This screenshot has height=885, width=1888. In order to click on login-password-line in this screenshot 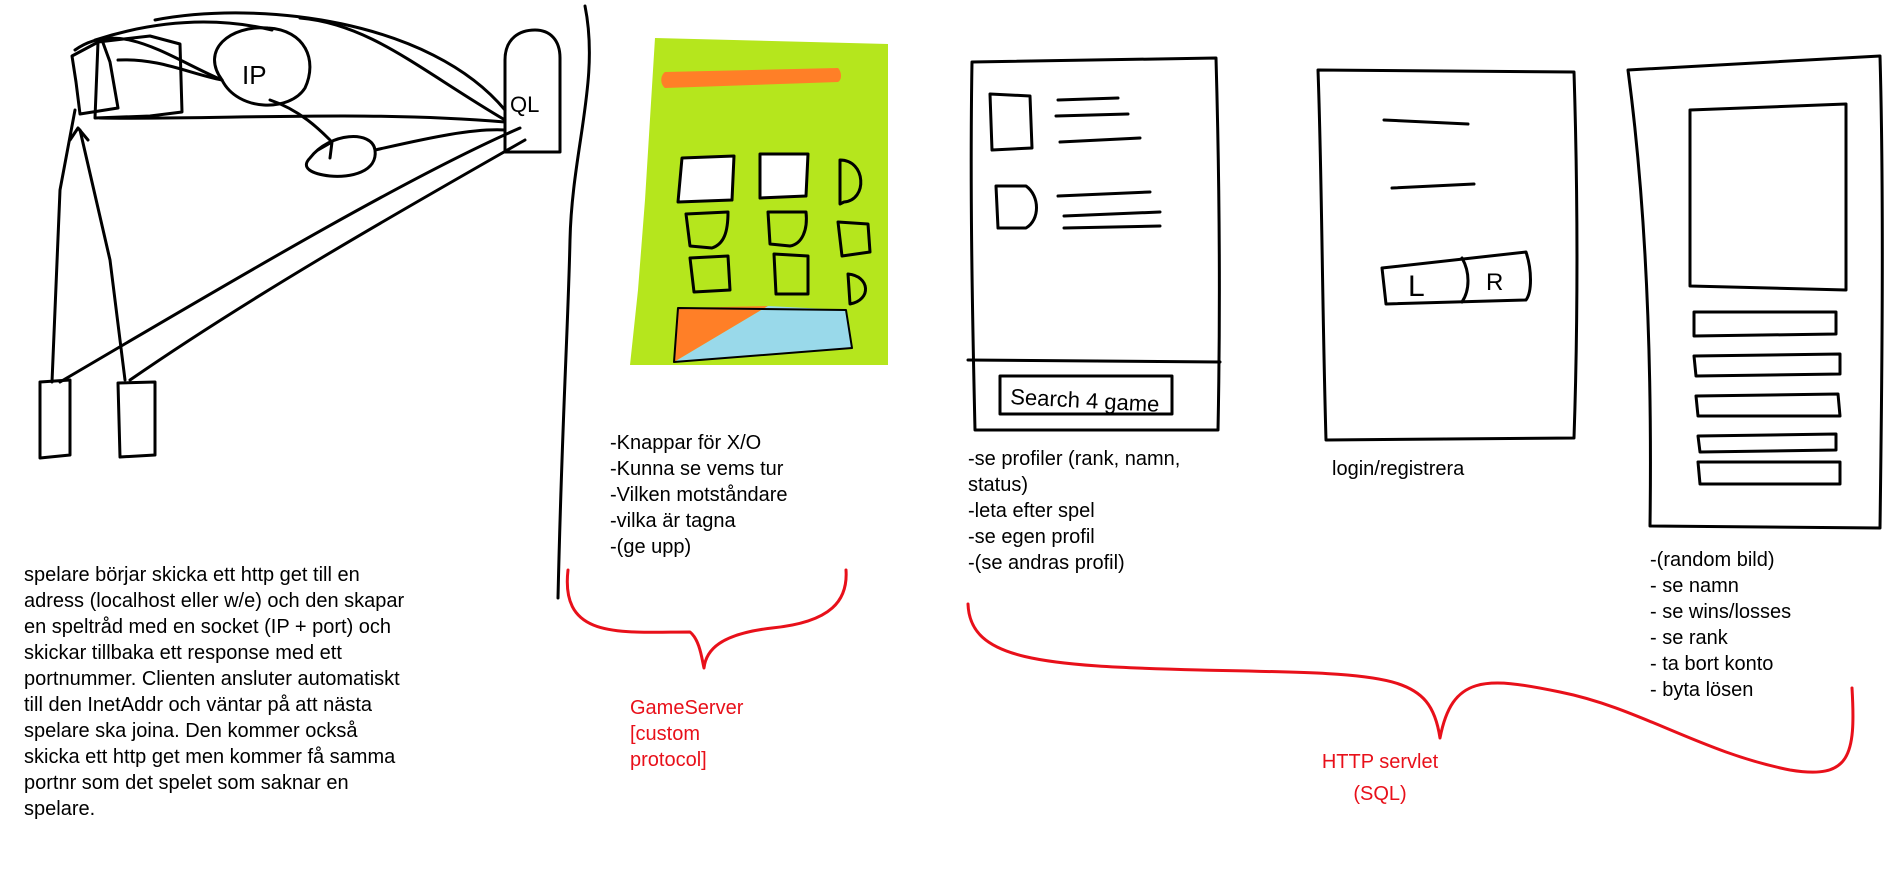, I will do `click(1433, 186)`.